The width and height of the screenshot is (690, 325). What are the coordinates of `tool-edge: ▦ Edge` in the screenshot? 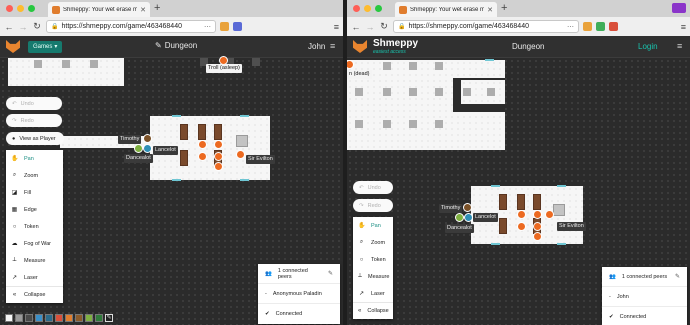 It's located at (34, 209).